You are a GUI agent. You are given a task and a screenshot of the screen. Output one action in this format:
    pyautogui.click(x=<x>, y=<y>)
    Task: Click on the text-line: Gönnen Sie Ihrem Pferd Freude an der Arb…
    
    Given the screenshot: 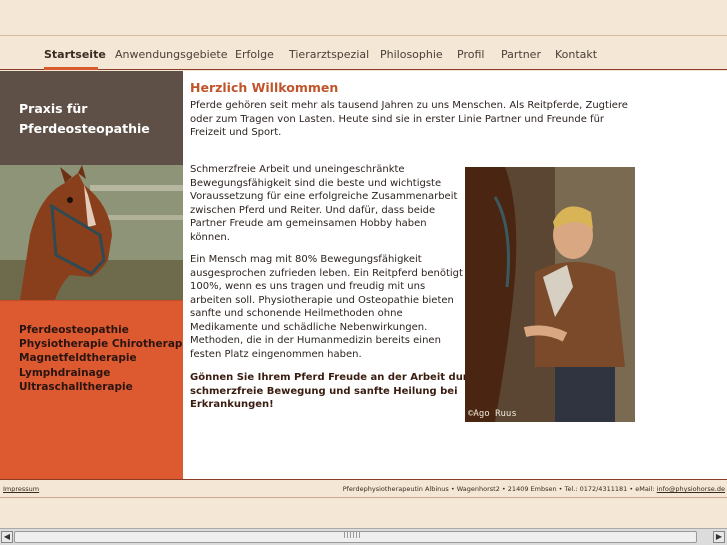 What is the action you would take?
    pyautogui.click(x=335, y=377)
    